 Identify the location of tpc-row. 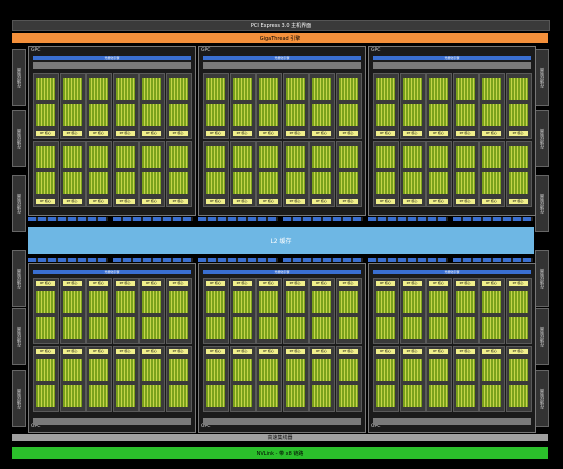
(282, 421).